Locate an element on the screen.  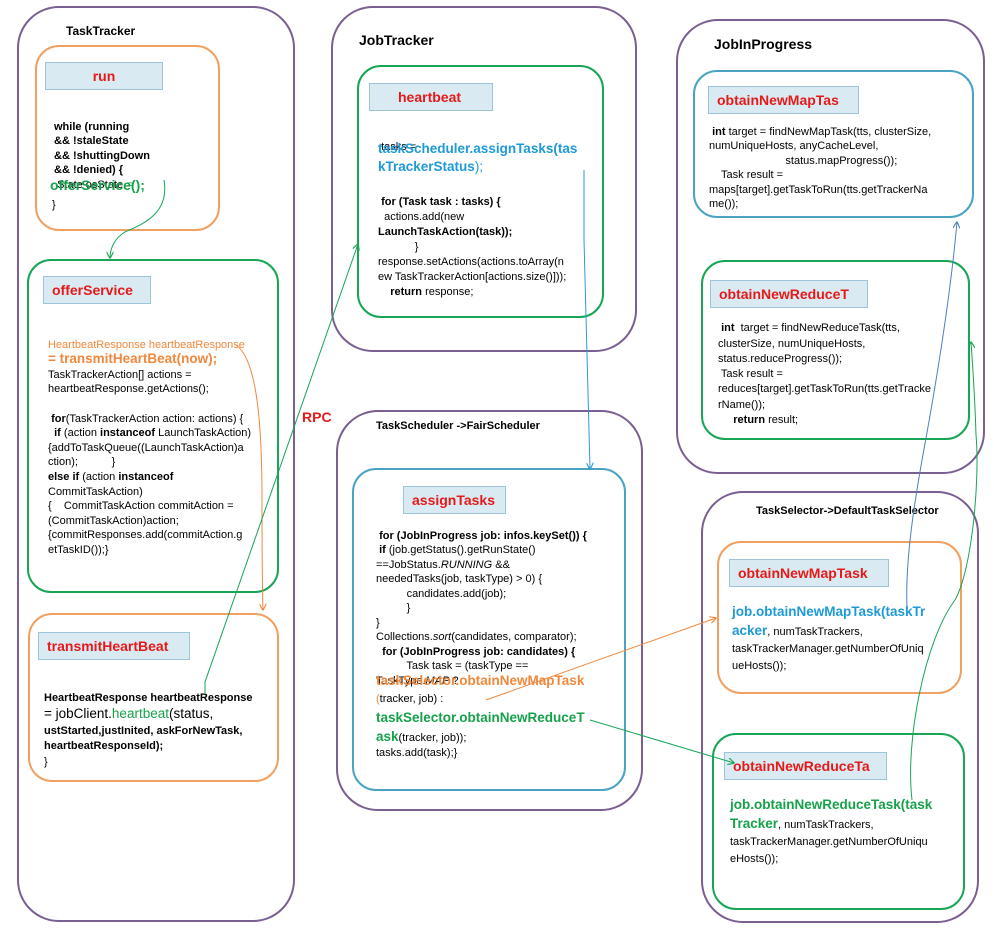
arrow-sel-reduce-to-jip-reduce is located at coordinates (944, 571).